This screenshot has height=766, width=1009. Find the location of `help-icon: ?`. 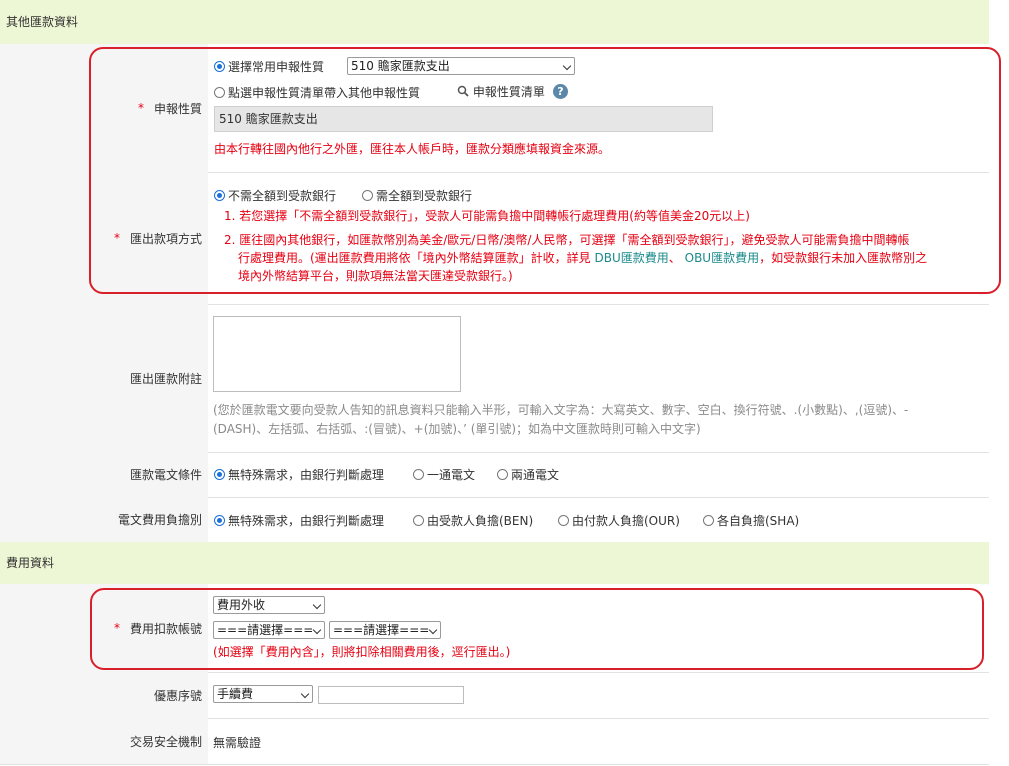

help-icon: ? is located at coordinates (560, 91).